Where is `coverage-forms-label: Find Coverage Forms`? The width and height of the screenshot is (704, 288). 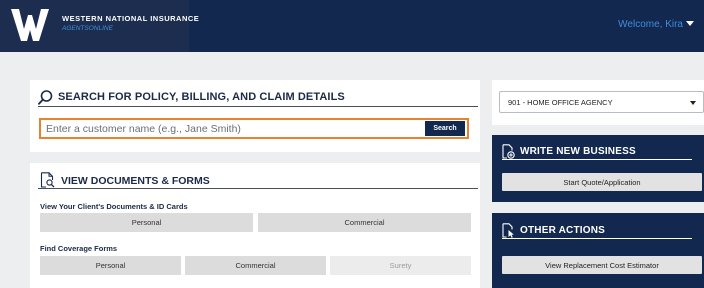 coverage-forms-label: Find Coverage Forms is located at coordinates (79, 248).